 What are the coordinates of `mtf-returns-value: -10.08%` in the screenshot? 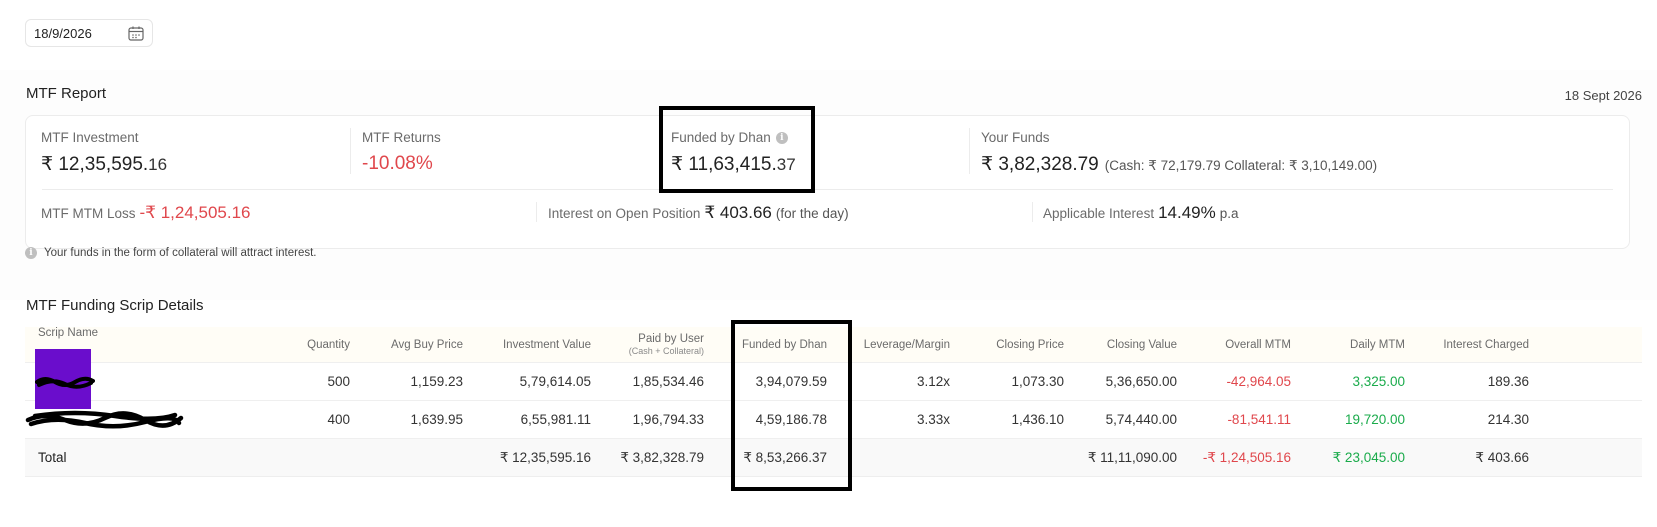 It's located at (397, 163).